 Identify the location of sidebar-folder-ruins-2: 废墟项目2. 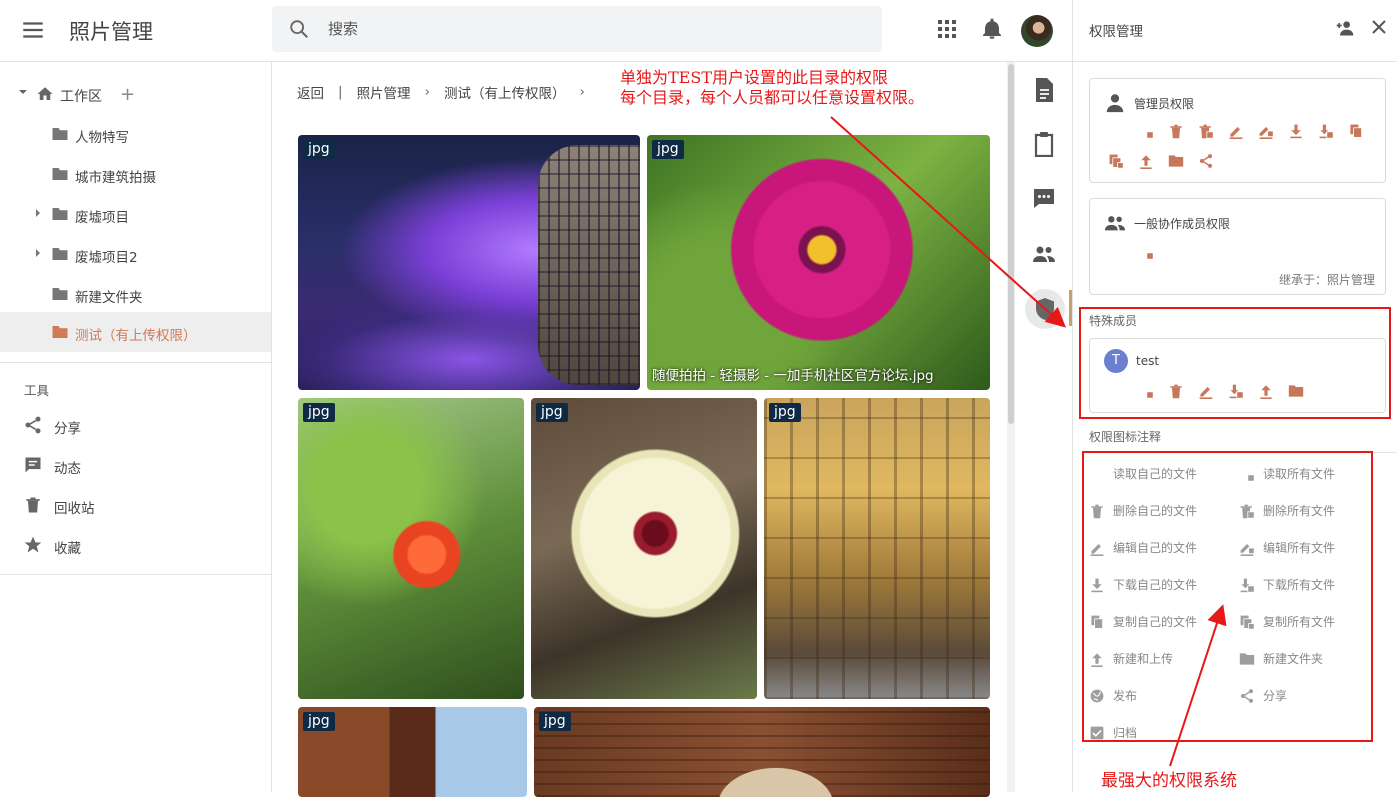
(135, 254).